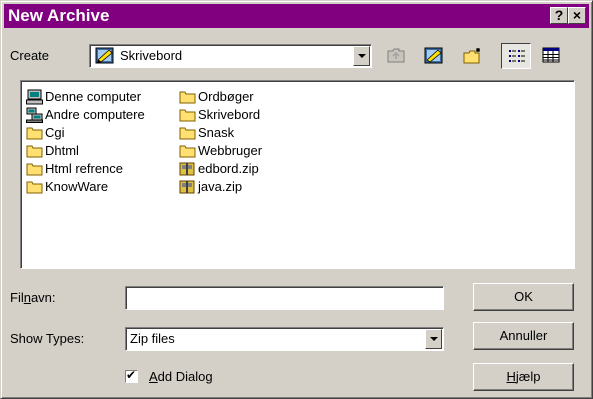 Image resolution: width=593 pixels, height=399 pixels. I want to click on list-item-label: Html refrence, so click(84, 168).